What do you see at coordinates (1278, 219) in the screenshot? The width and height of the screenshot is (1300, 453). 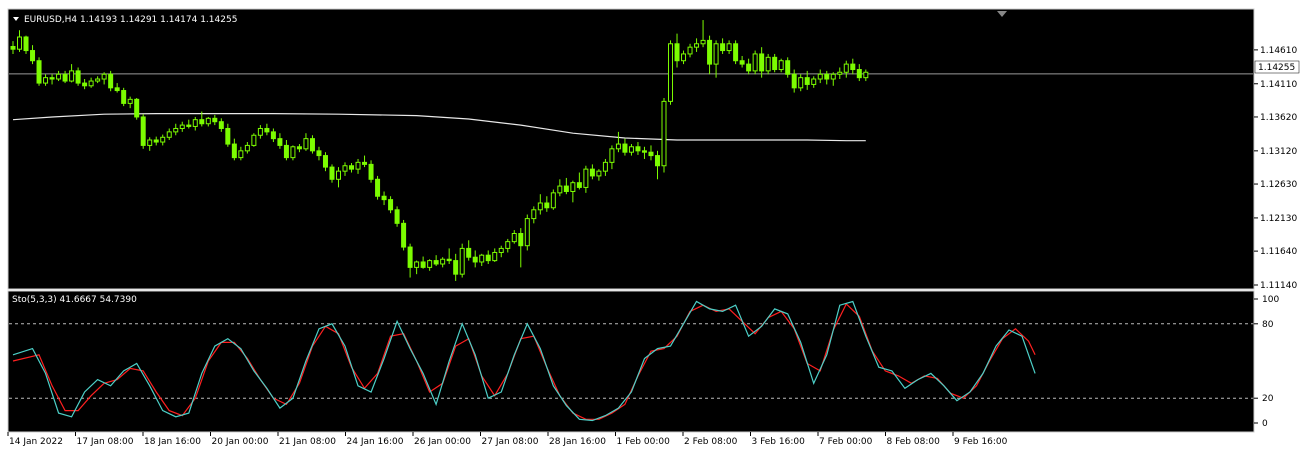 I see `price-tick-label: 1.12130` at bounding box center [1278, 219].